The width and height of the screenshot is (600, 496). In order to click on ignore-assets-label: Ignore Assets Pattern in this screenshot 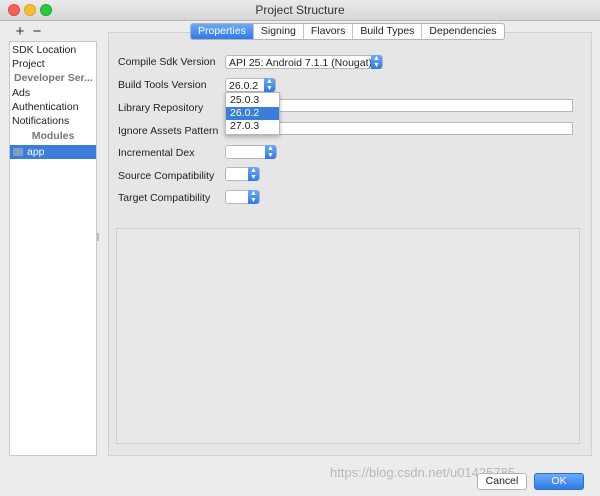, I will do `click(168, 131)`.